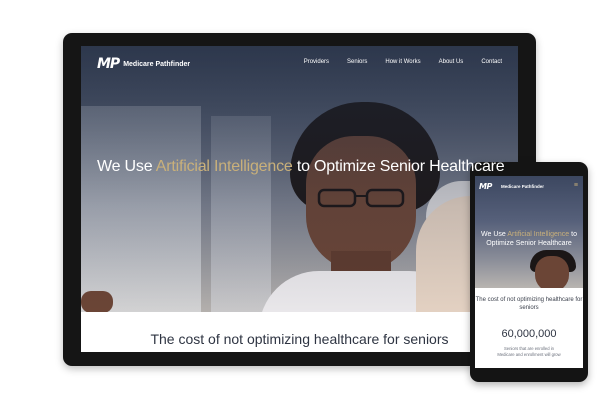  What do you see at coordinates (402, 62) in the screenshot?
I see `nav-item-how-it-works: How it Works` at bounding box center [402, 62].